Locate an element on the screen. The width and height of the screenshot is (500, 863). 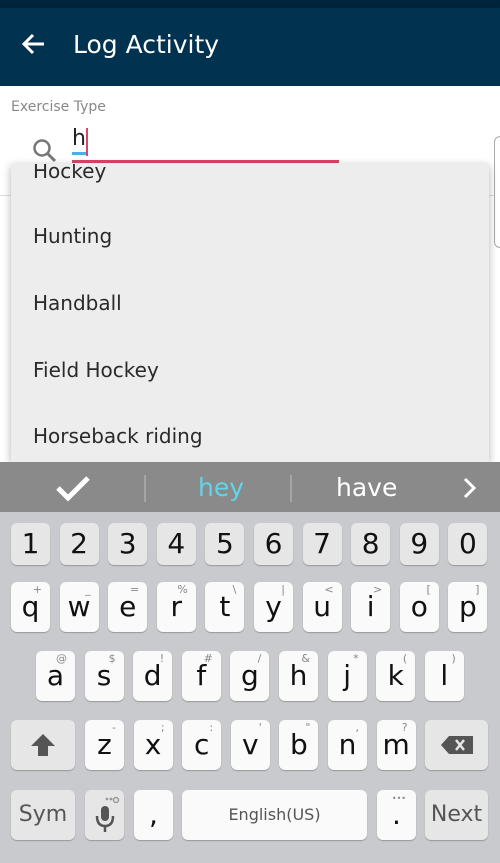
key-label: f is located at coordinates (201, 675).